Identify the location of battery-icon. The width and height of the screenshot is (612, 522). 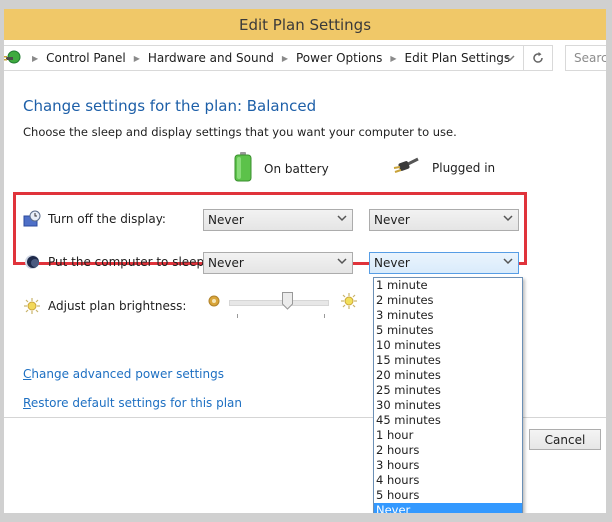
(243, 168).